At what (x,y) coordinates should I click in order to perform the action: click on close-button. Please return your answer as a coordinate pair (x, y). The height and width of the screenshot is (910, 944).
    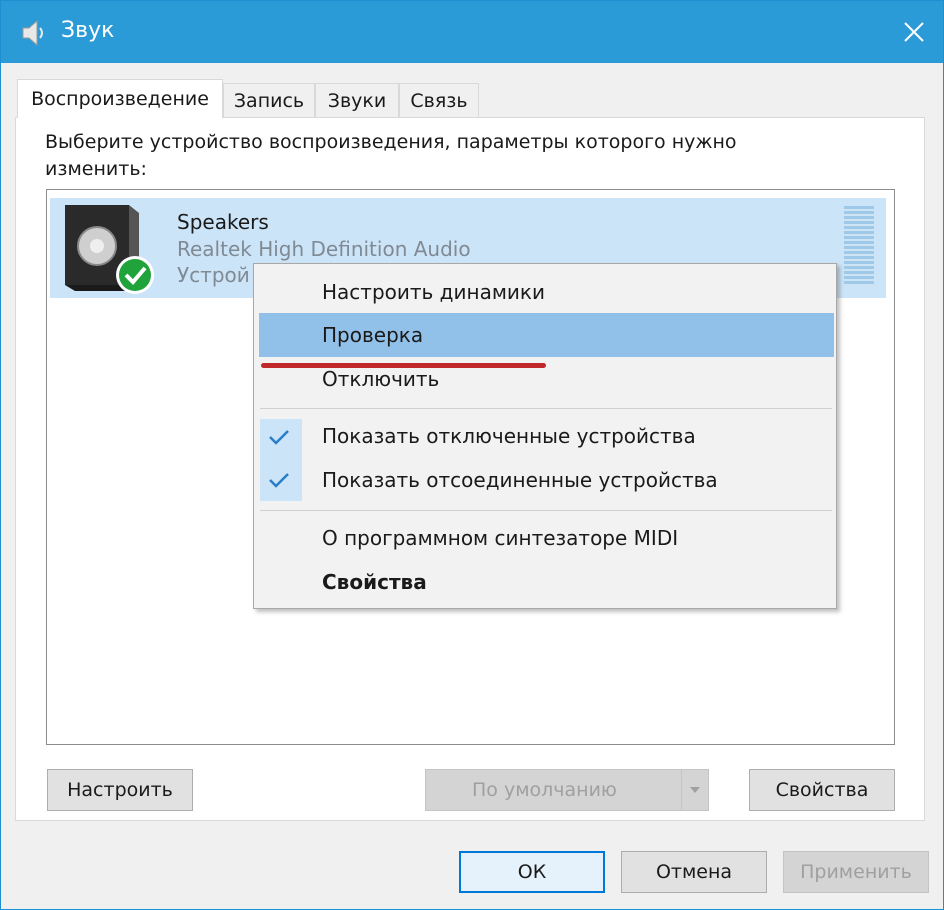
    Looking at the image, I should click on (914, 32).